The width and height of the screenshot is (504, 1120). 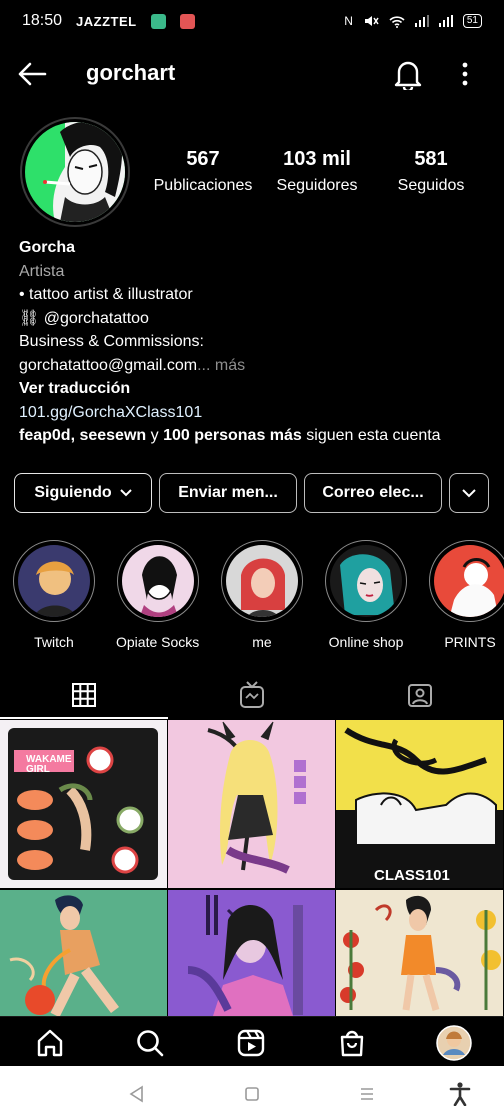 I want to click on bio-email-line: gorchatattoo@gmail.com... más, so click(x=254, y=366).